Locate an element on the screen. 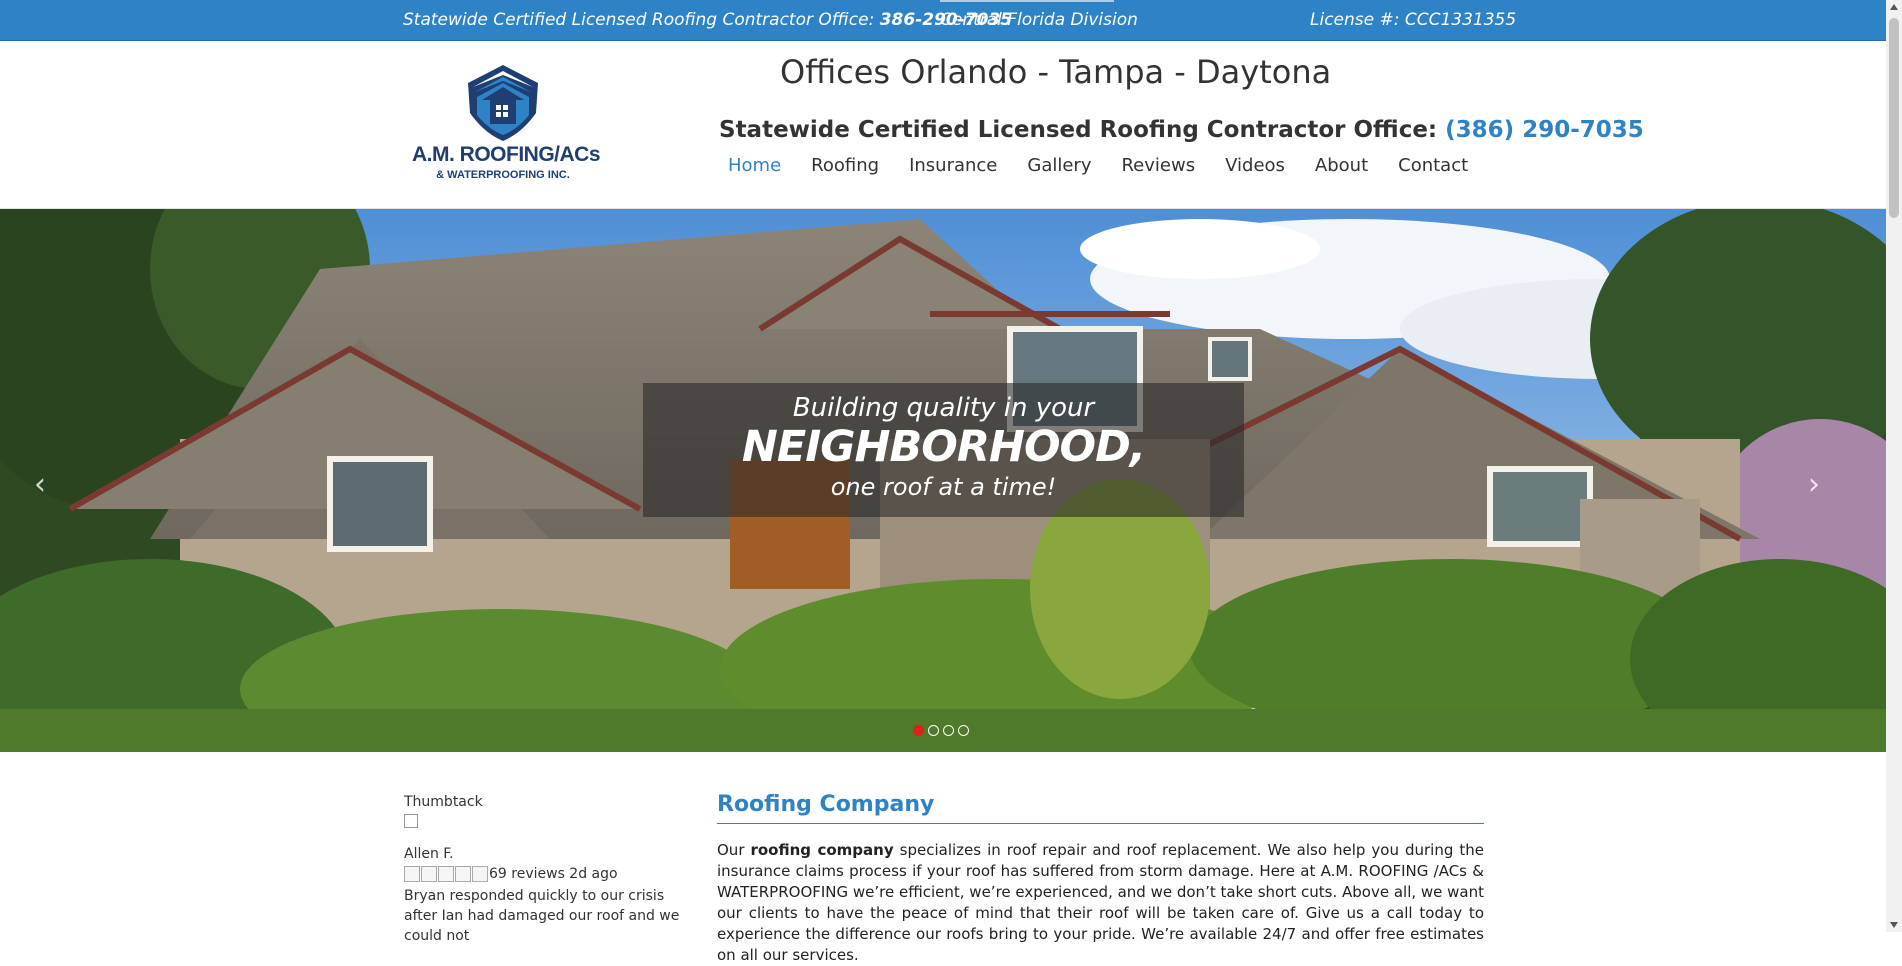  nav-insurance: Insurance is located at coordinates (953, 165).